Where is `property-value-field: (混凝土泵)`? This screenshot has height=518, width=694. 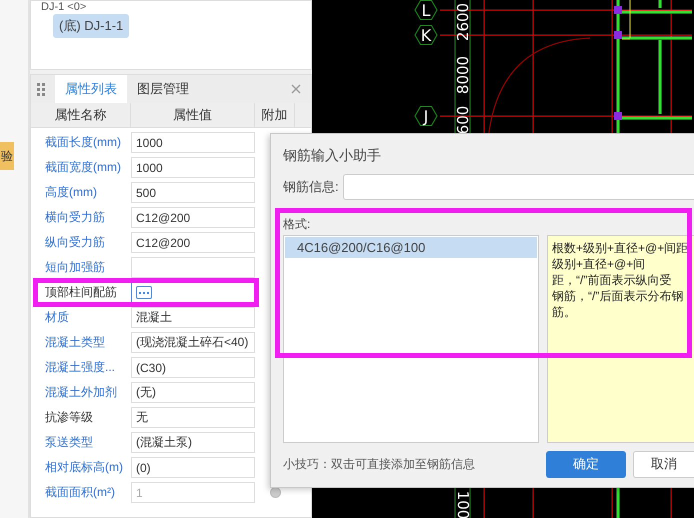
property-value-field: (混凝土泵) is located at coordinates (193, 442).